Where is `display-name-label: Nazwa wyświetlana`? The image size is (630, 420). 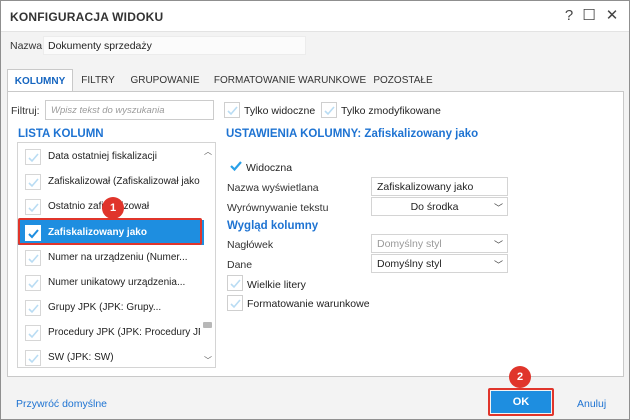 display-name-label: Nazwa wyświetlana is located at coordinates (273, 188).